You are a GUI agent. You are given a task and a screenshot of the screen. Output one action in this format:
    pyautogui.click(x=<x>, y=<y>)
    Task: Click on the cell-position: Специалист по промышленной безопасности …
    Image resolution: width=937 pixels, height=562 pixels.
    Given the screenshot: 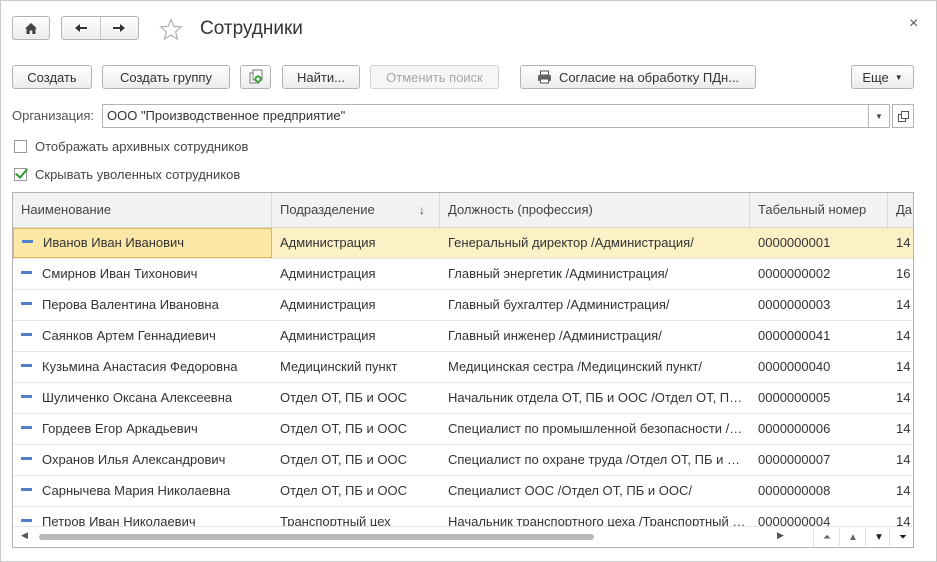 What is the action you would take?
    pyautogui.click(x=595, y=429)
    